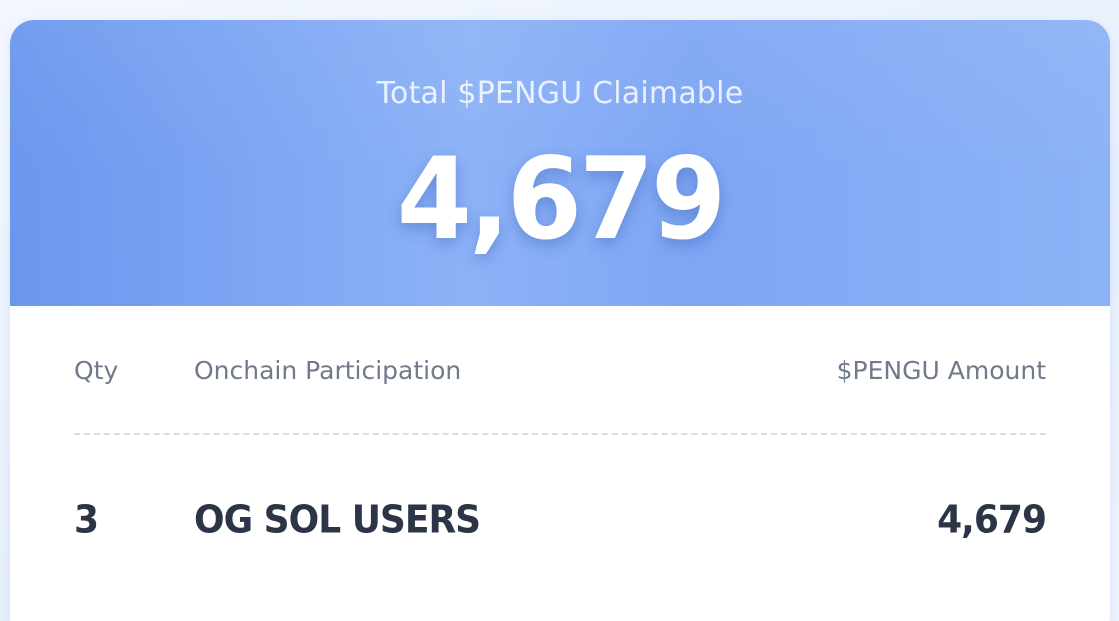 The image size is (1119, 621). I want to click on column-header-amount: $PENGU Amount, so click(941, 370).